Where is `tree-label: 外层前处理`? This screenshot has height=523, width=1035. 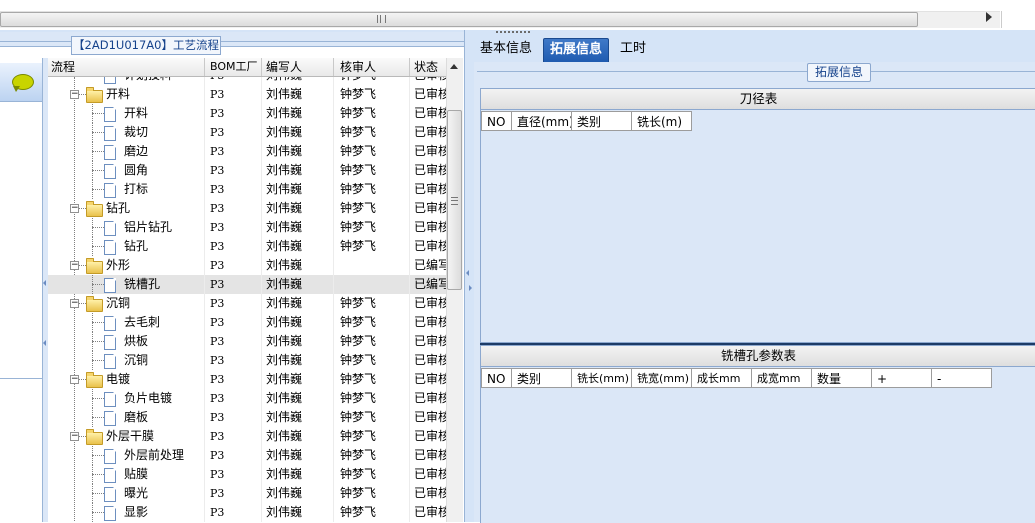 tree-label: 外层前处理 is located at coordinates (154, 455).